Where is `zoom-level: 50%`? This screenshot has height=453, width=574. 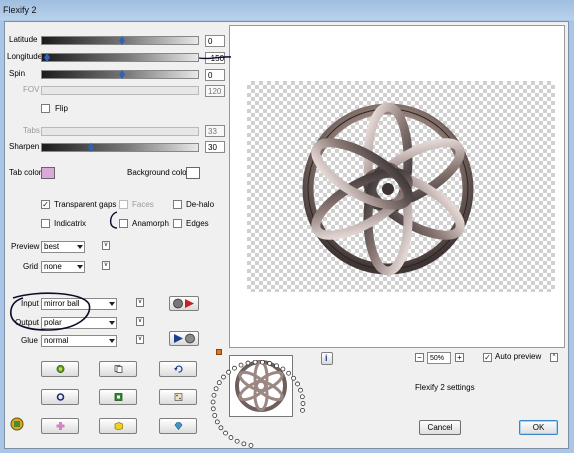
zoom-level: 50% is located at coordinates (439, 358).